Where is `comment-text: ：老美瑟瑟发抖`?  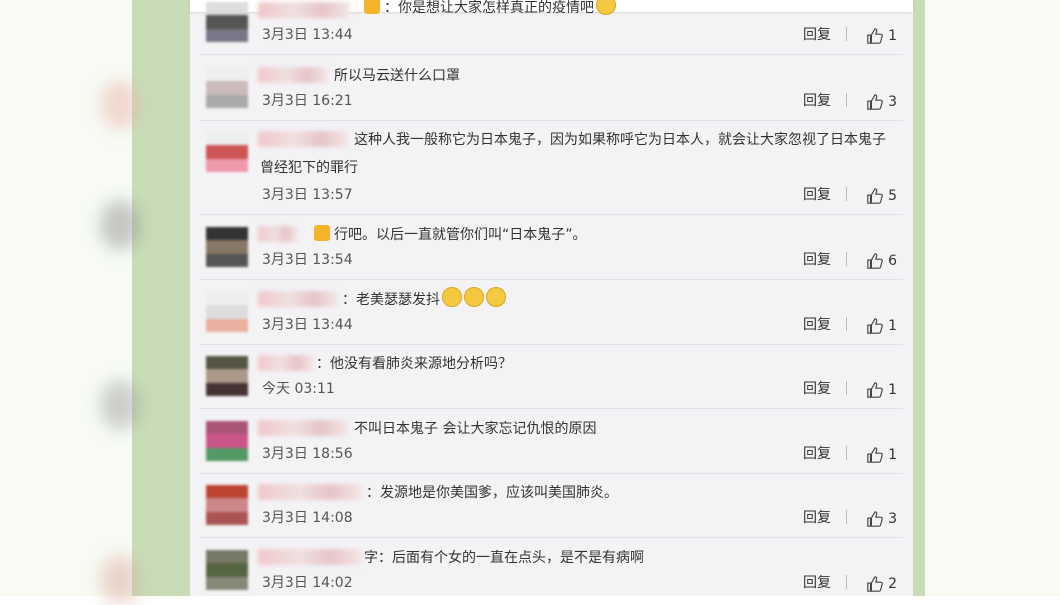 comment-text: ：老美瑟瑟发抖 is located at coordinates (576, 300).